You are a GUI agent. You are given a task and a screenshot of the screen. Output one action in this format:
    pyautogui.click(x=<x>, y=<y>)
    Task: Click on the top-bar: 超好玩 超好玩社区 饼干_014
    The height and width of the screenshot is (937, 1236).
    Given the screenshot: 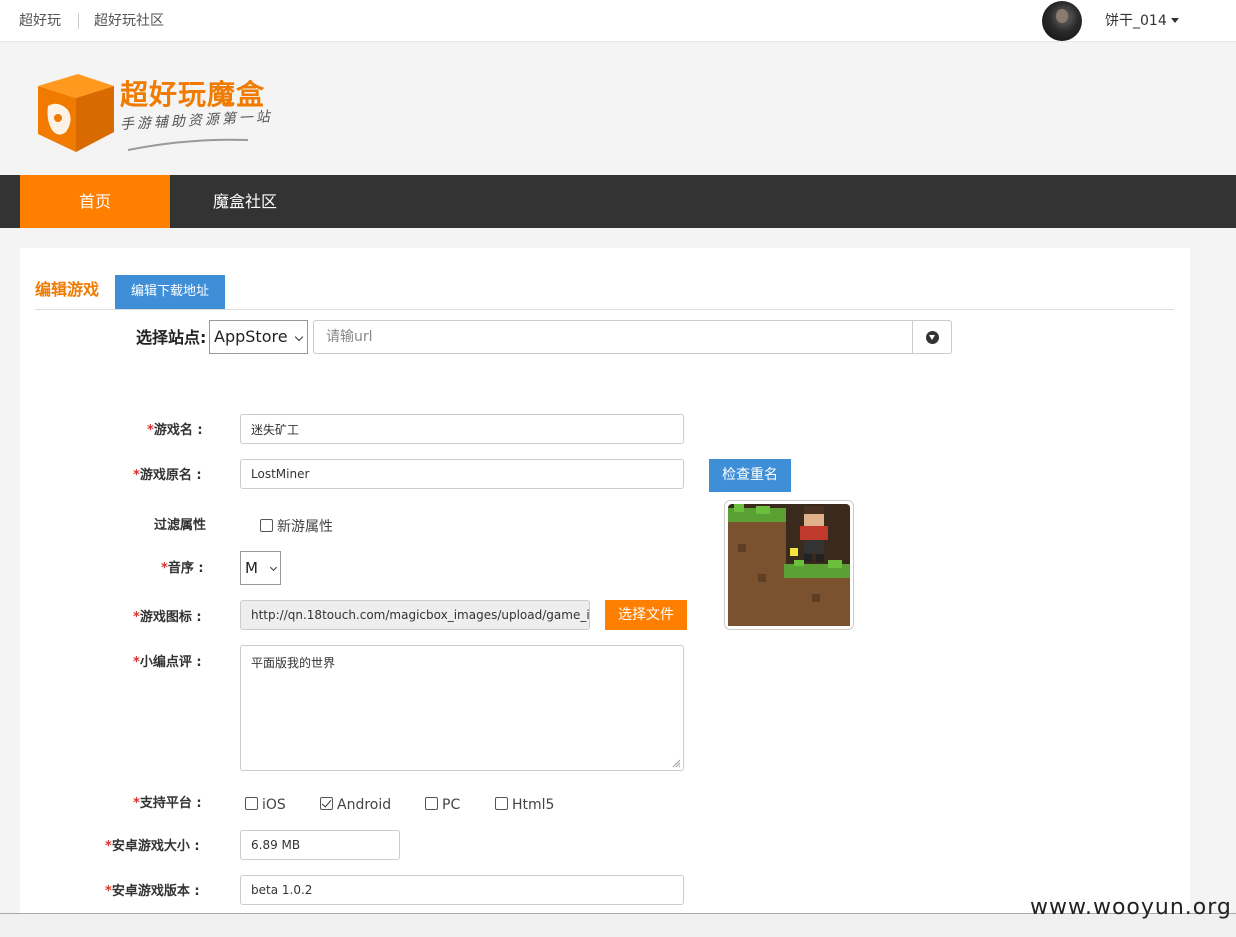 What is the action you would take?
    pyautogui.click(x=618, y=21)
    